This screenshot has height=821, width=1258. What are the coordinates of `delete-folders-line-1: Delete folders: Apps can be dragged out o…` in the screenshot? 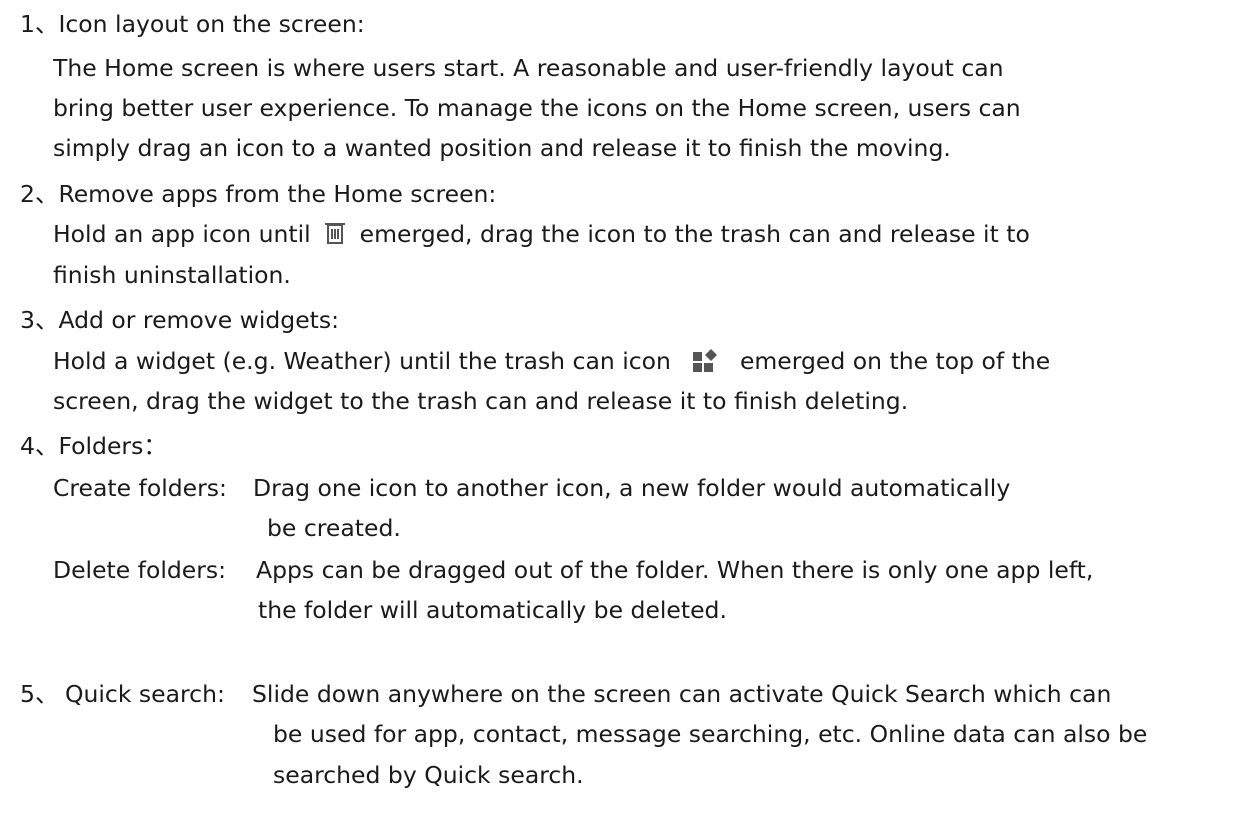 It's located at (573, 570).